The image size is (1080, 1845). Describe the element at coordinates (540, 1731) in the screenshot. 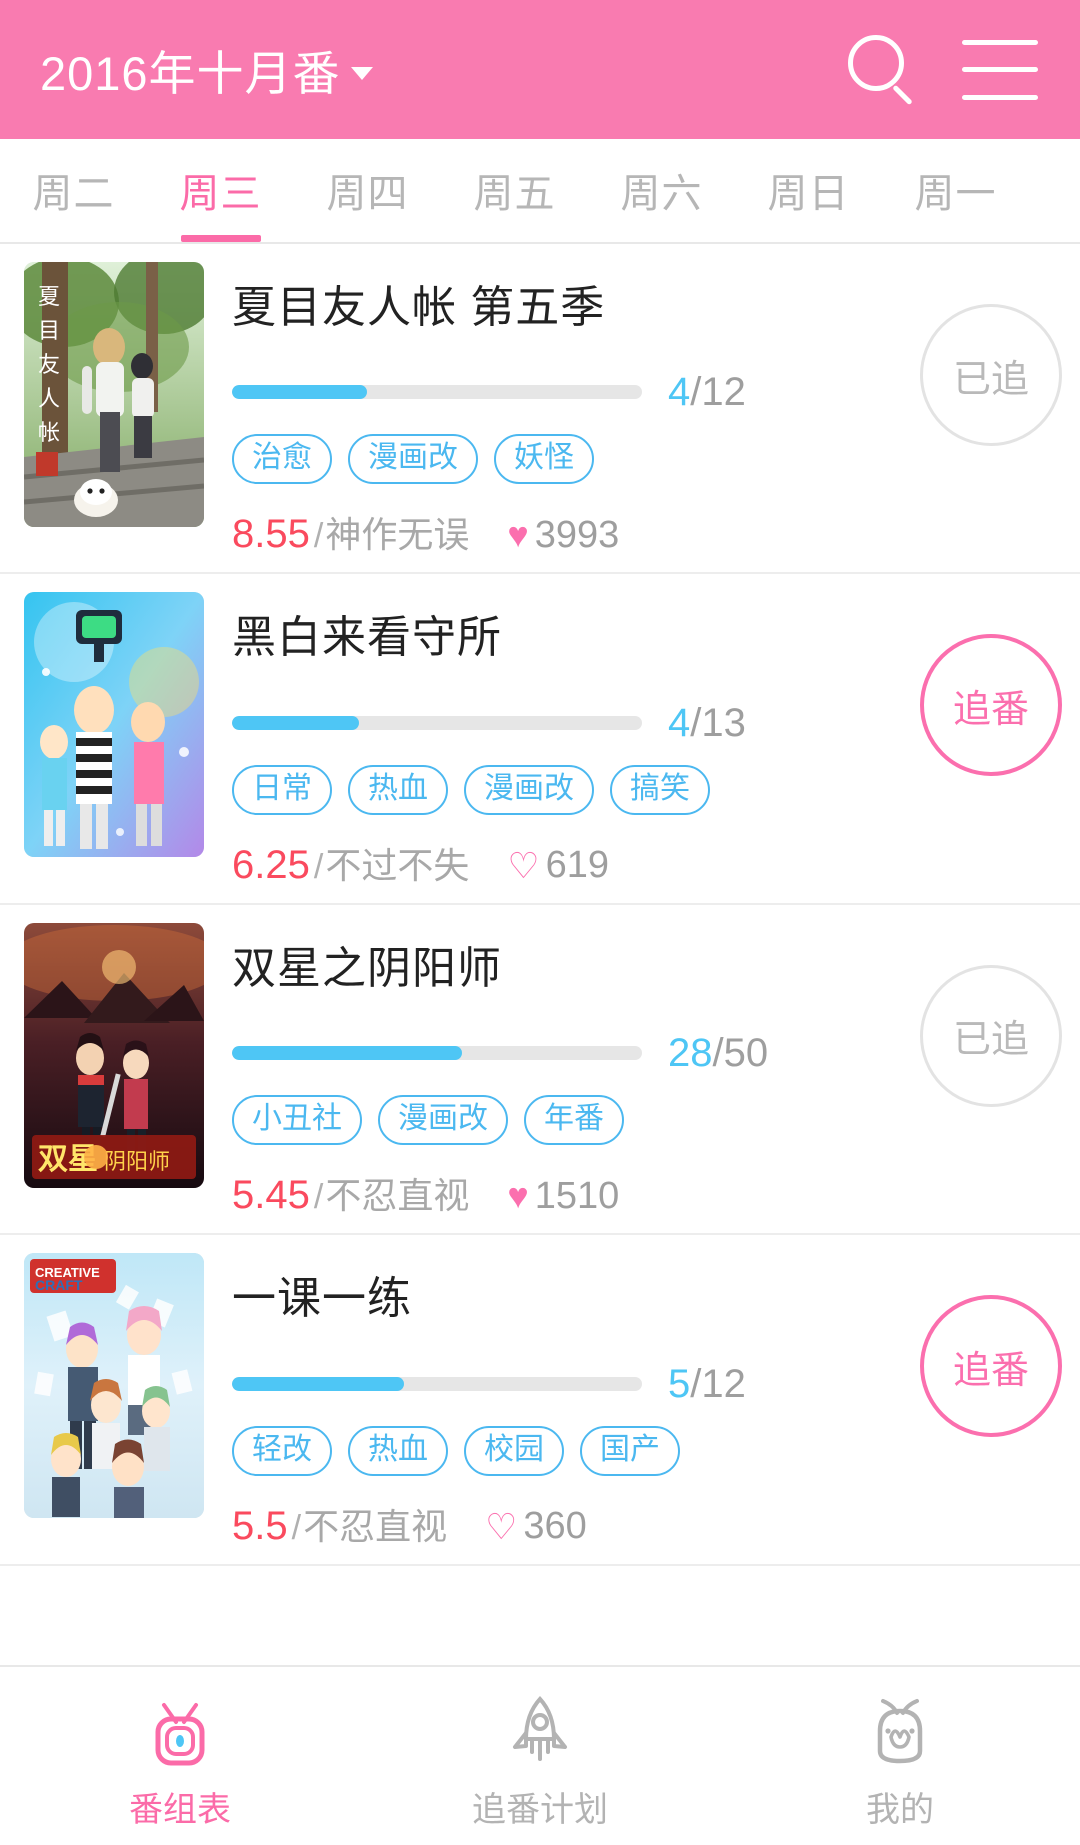

I see `rocket-icon` at that location.